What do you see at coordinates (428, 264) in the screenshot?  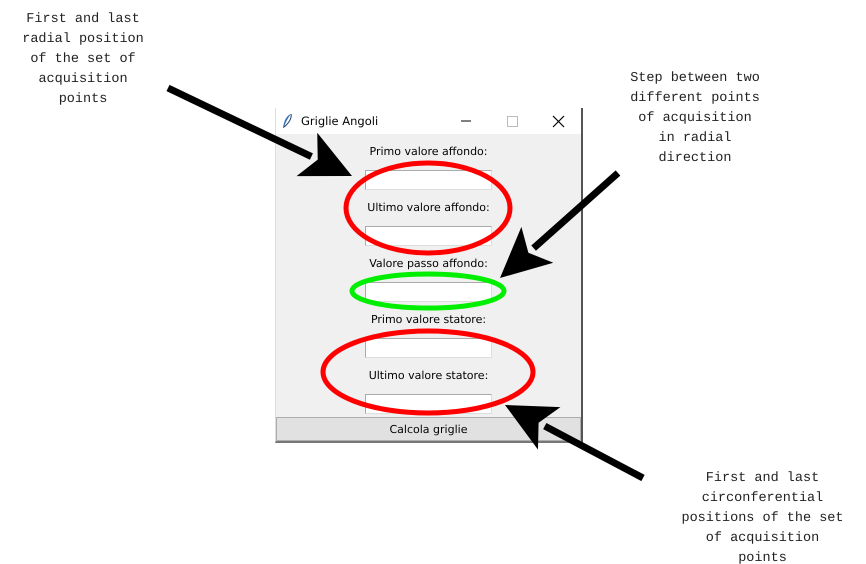 I see `field-label: Valore passo affondo:` at bounding box center [428, 264].